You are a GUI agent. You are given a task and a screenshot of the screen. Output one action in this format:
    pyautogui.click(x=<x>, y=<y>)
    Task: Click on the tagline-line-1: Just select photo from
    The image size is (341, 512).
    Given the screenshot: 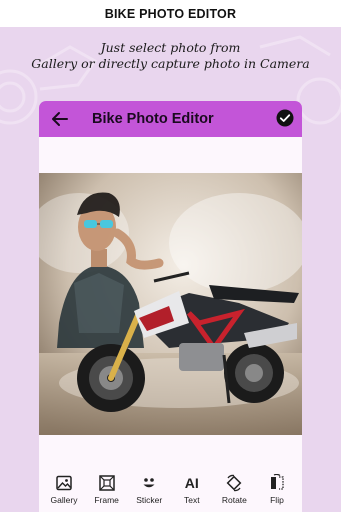 What is the action you would take?
    pyautogui.click(x=170, y=47)
    